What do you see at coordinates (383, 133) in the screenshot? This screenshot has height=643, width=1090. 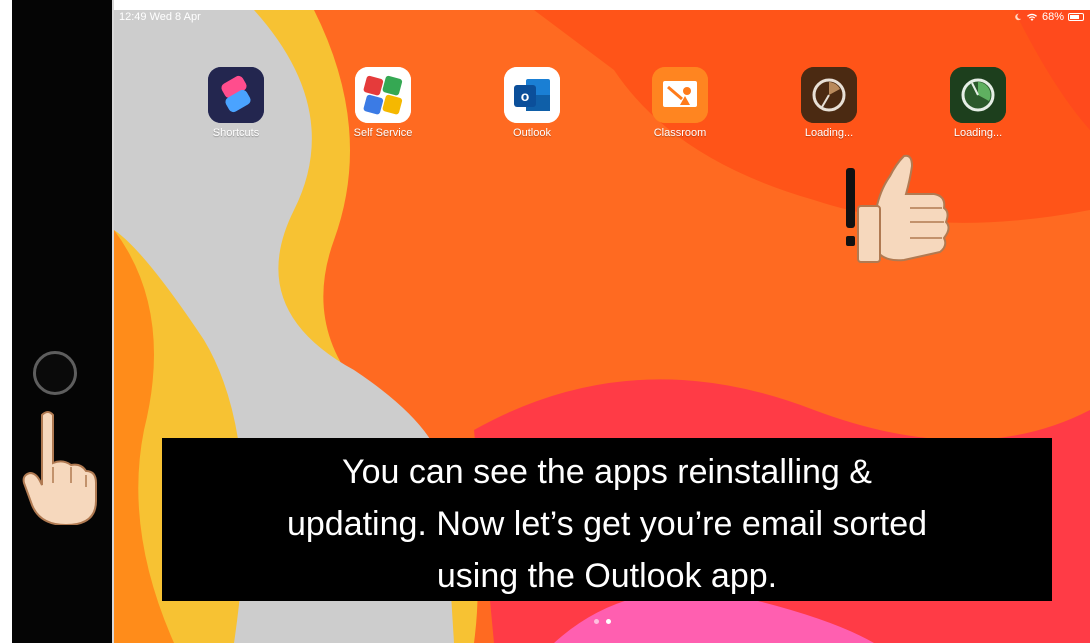 I see `app-label: Self Service` at bounding box center [383, 133].